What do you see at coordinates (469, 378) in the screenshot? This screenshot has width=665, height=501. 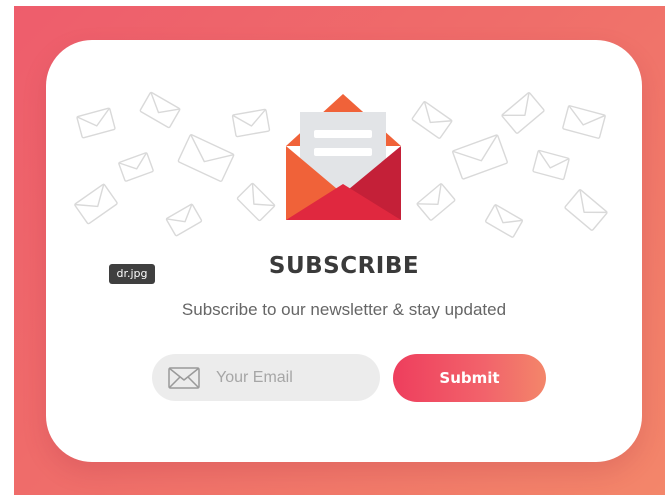 I see `submit-button: Submit` at bounding box center [469, 378].